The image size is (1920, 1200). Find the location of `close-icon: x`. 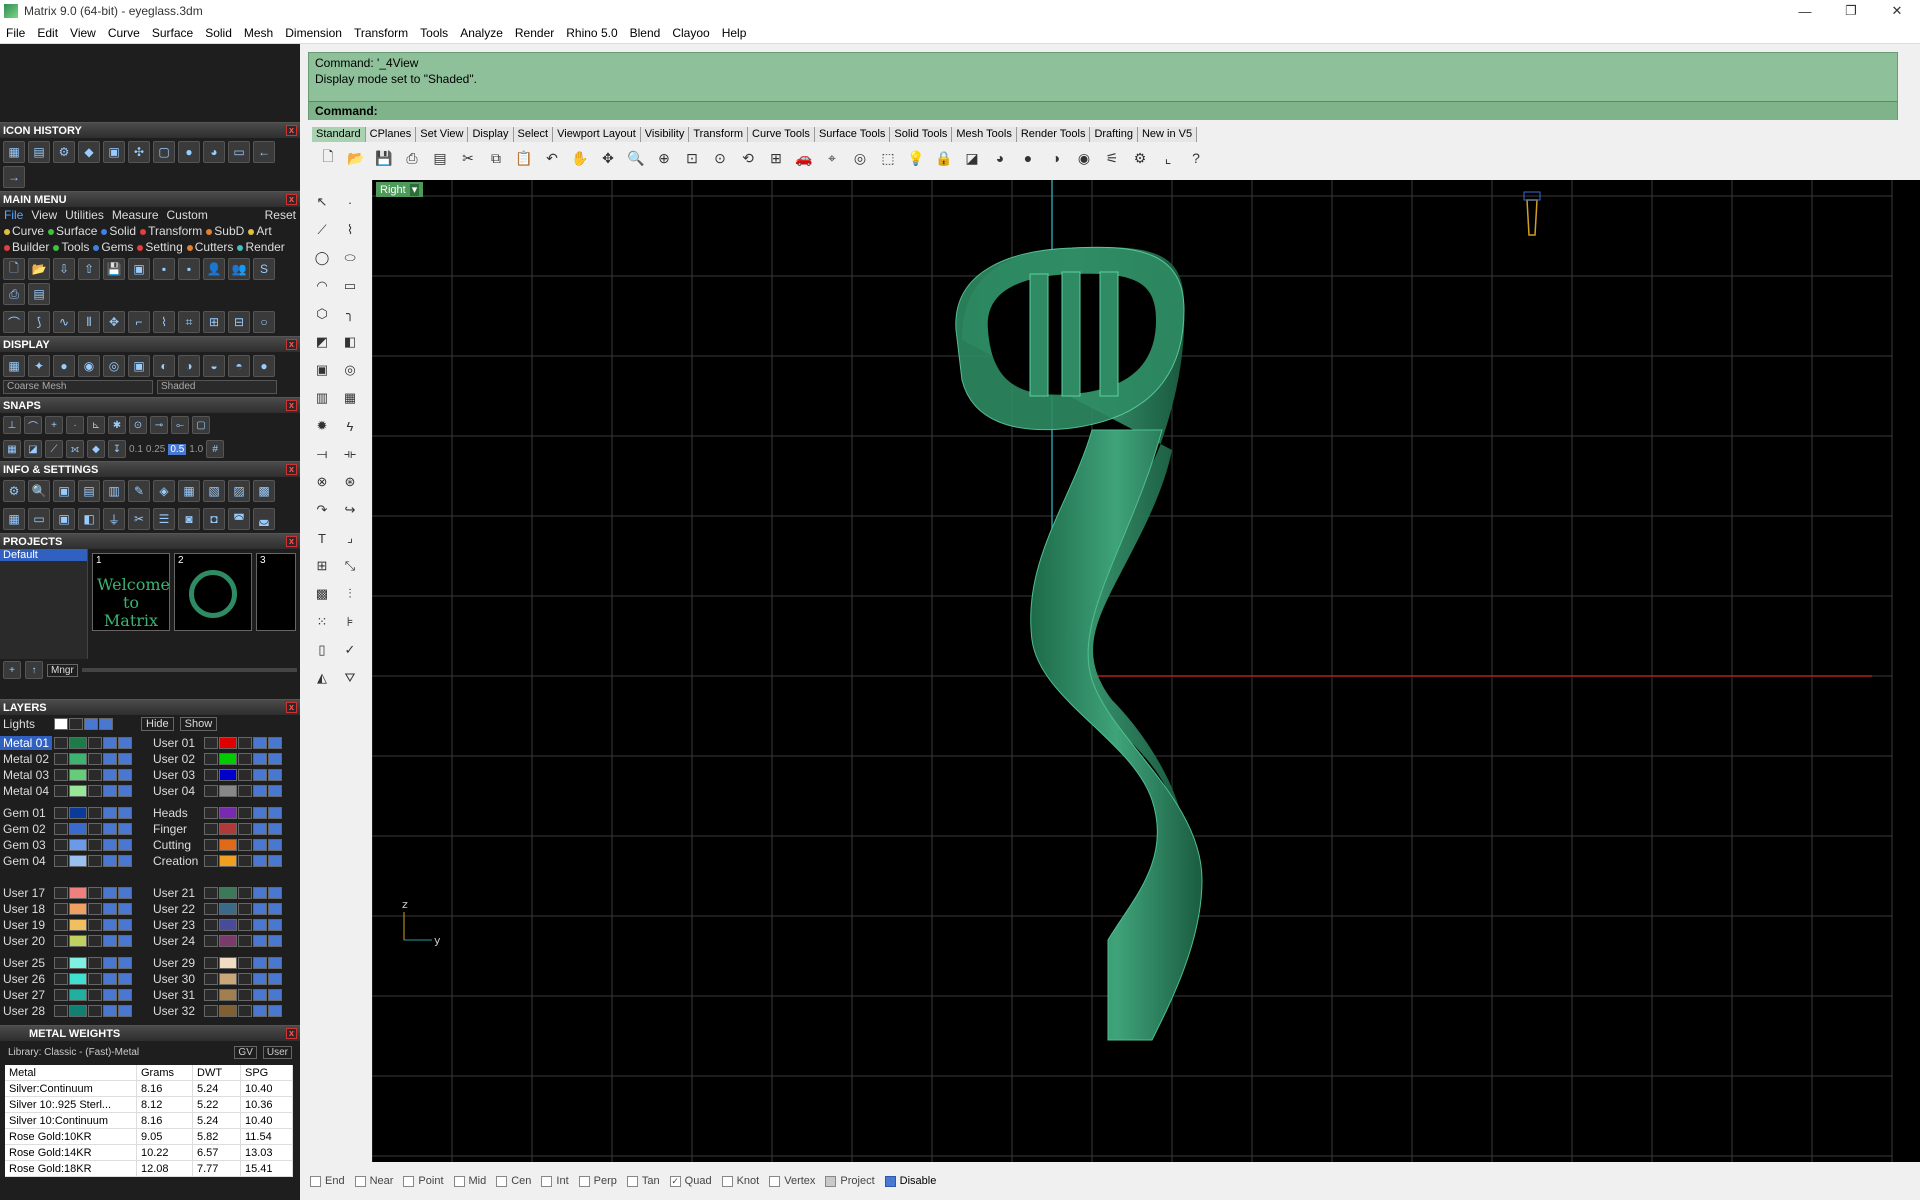

close-icon: x is located at coordinates (291, 405).